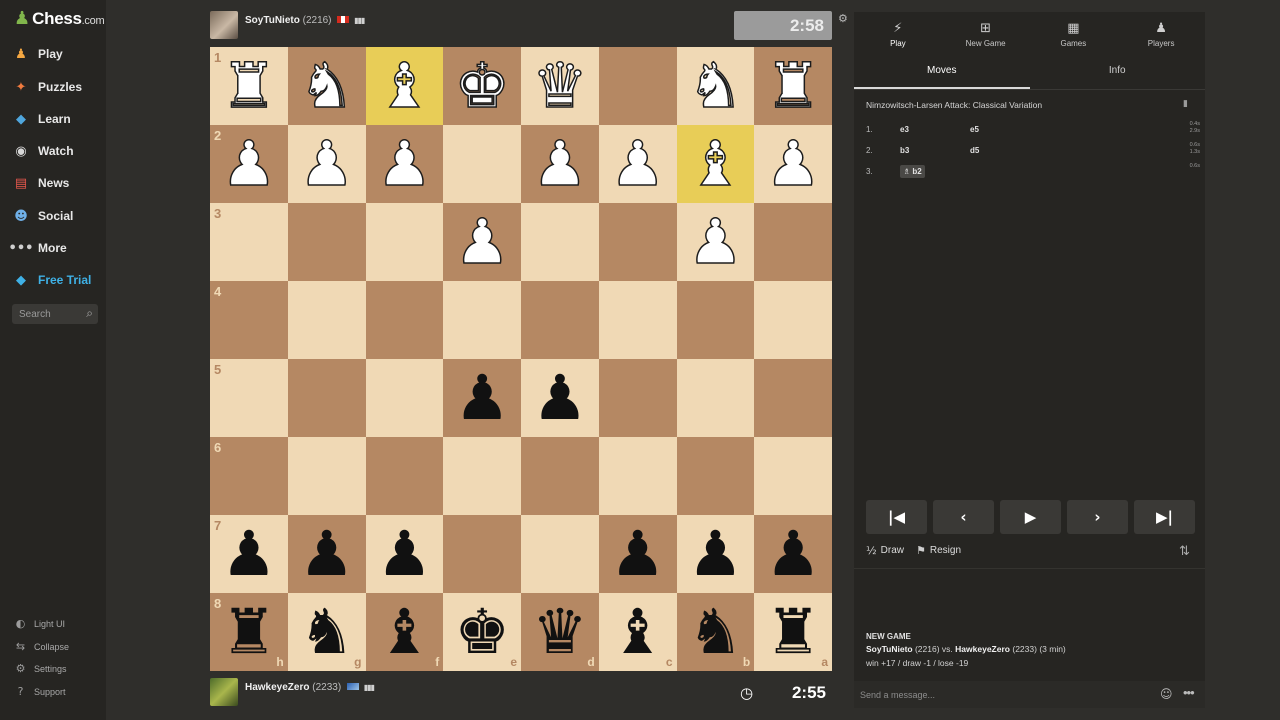  I want to click on square-h5: 5, so click(249, 398).